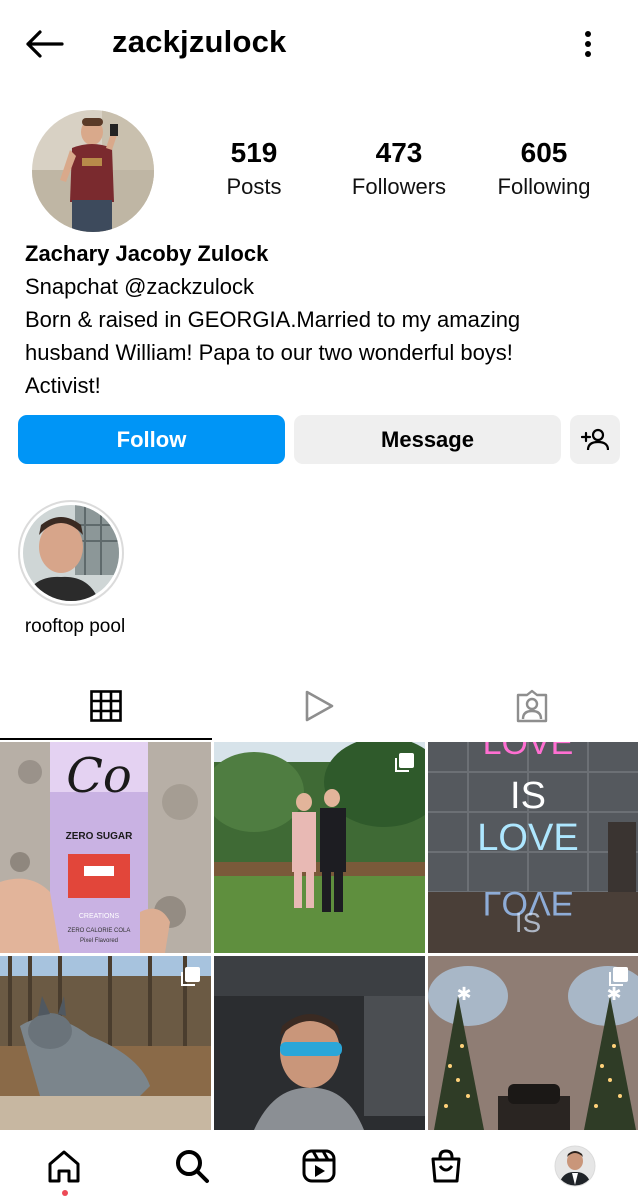 The width and height of the screenshot is (638, 1200). Describe the element at coordinates (254, 170) in the screenshot. I see `posts-stat: 519 Posts` at that location.